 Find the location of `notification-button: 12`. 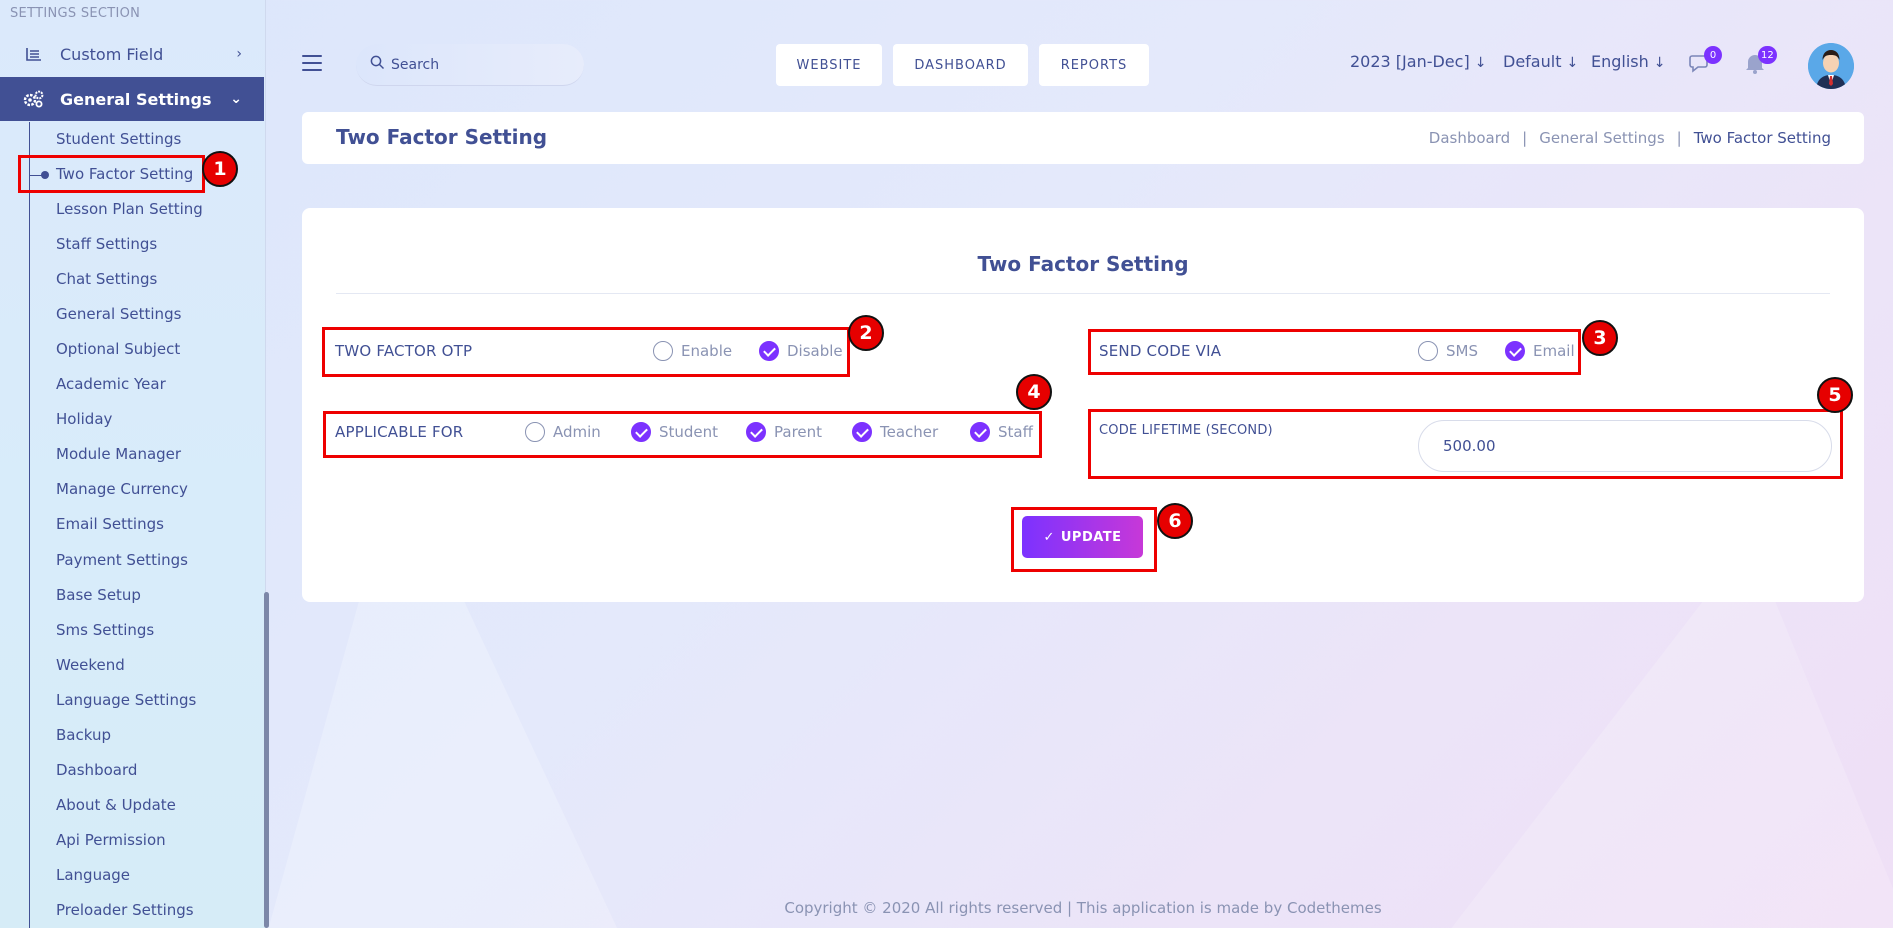

notification-button: 12 is located at coordinates (1759, 62).